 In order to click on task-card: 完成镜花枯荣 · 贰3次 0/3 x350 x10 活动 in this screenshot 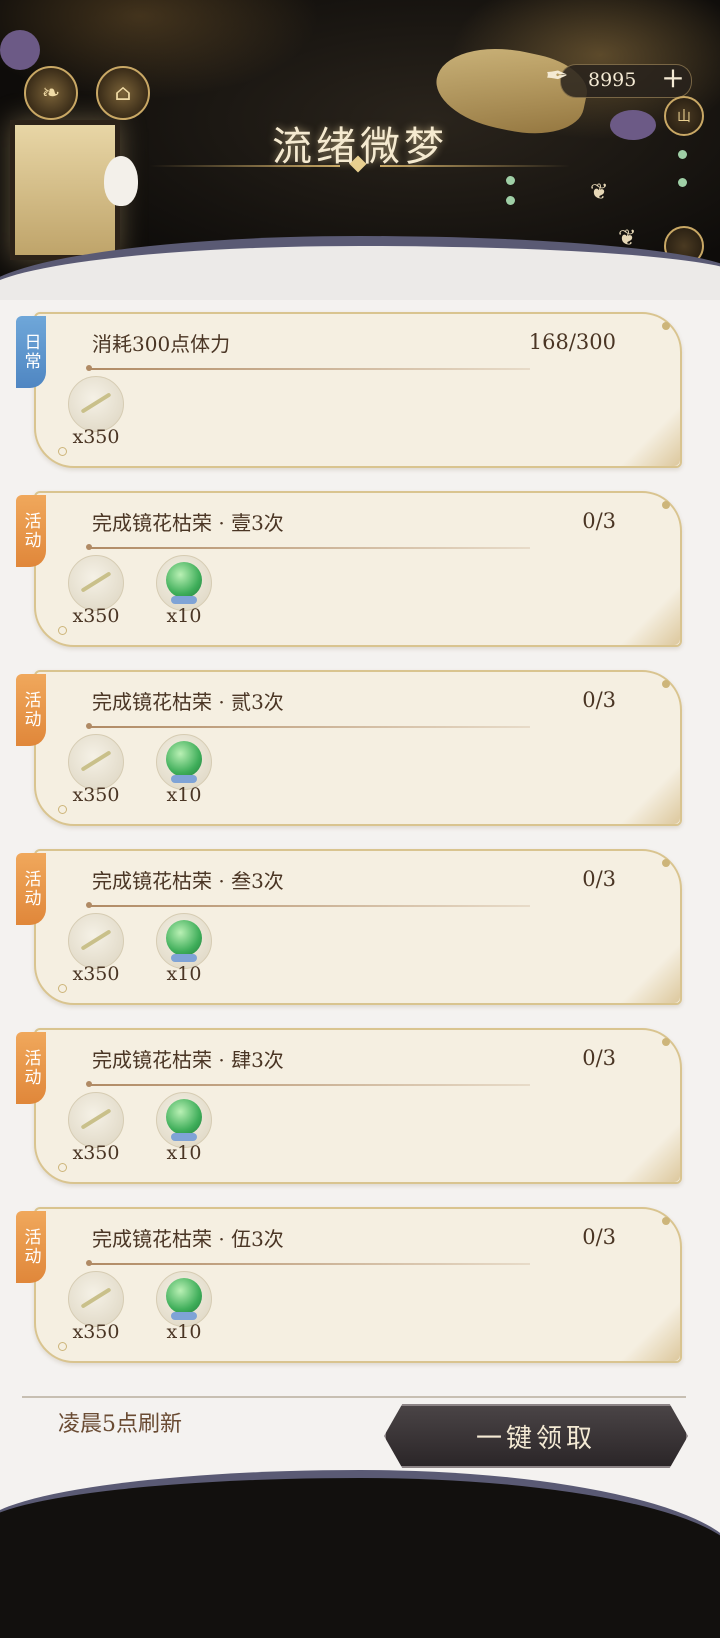, I will do `click(349, 748)`.